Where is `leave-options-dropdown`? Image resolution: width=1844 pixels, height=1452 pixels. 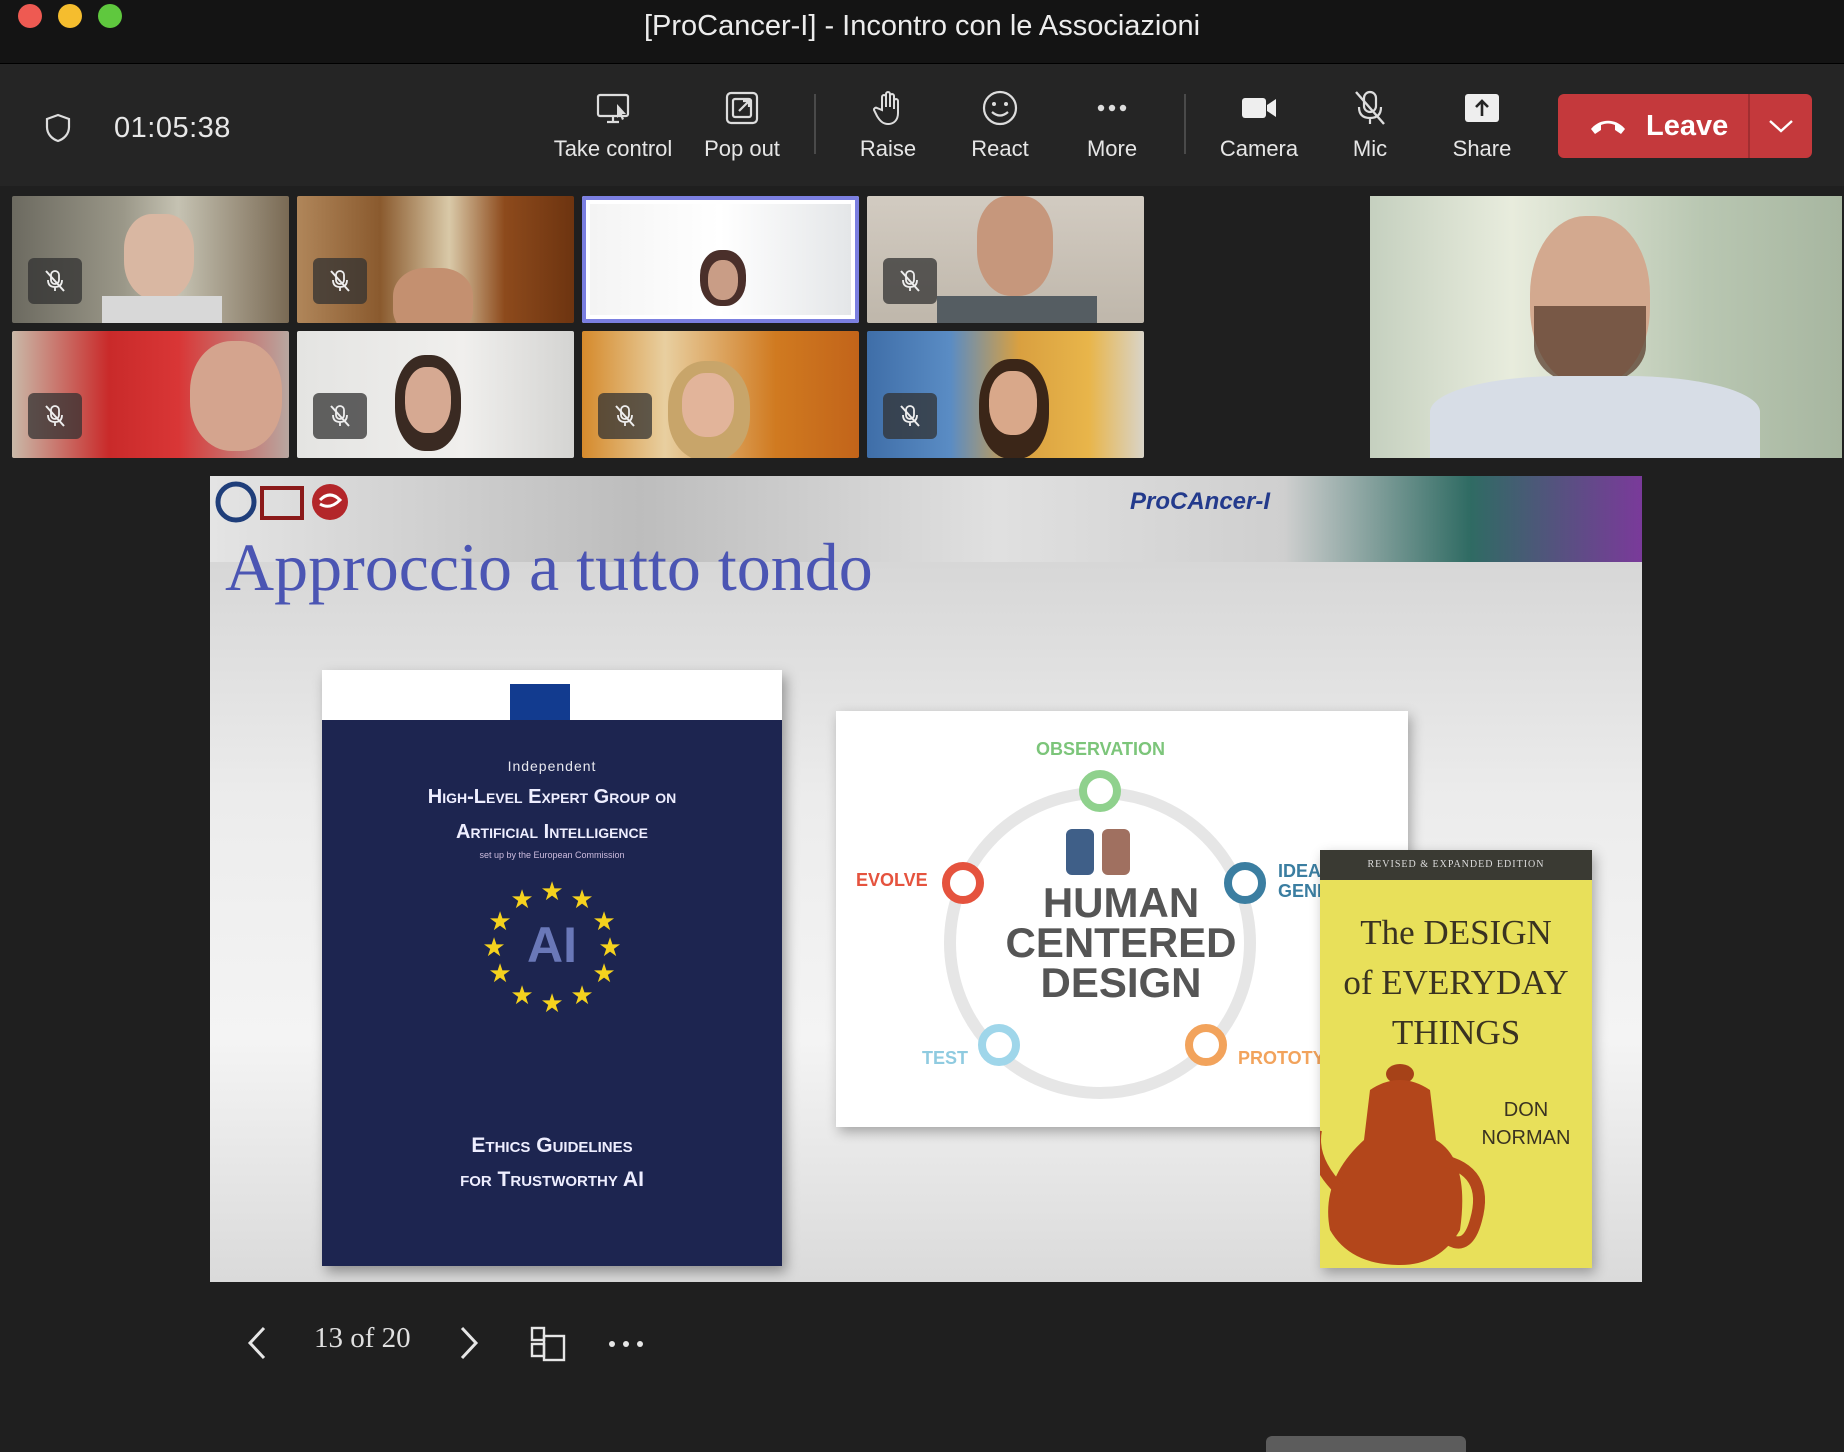 leave-options-dropdown is located at coordinates (1781, 126).